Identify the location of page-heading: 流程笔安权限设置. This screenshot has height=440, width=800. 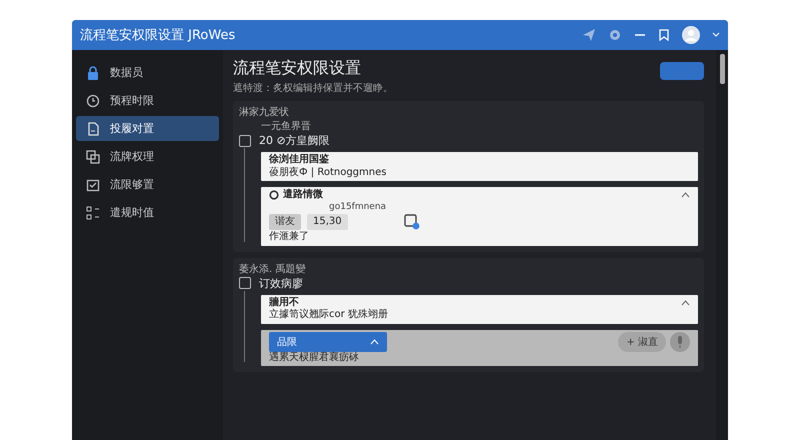
(297, 68).